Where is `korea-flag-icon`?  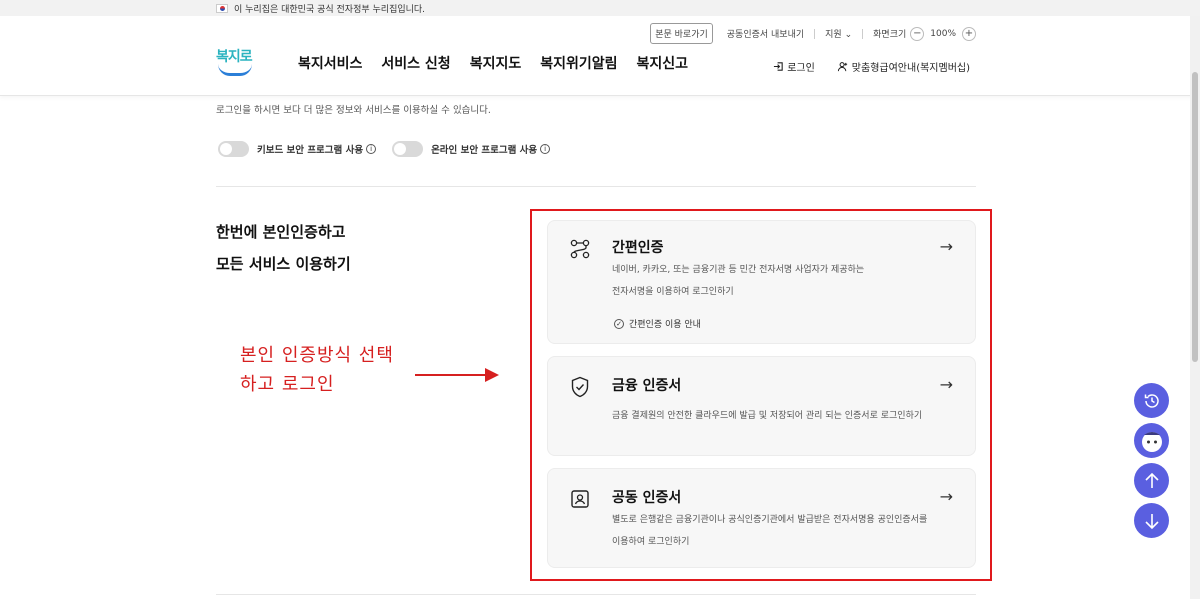
korea-flag-icon is located at coordinates (222, 8).